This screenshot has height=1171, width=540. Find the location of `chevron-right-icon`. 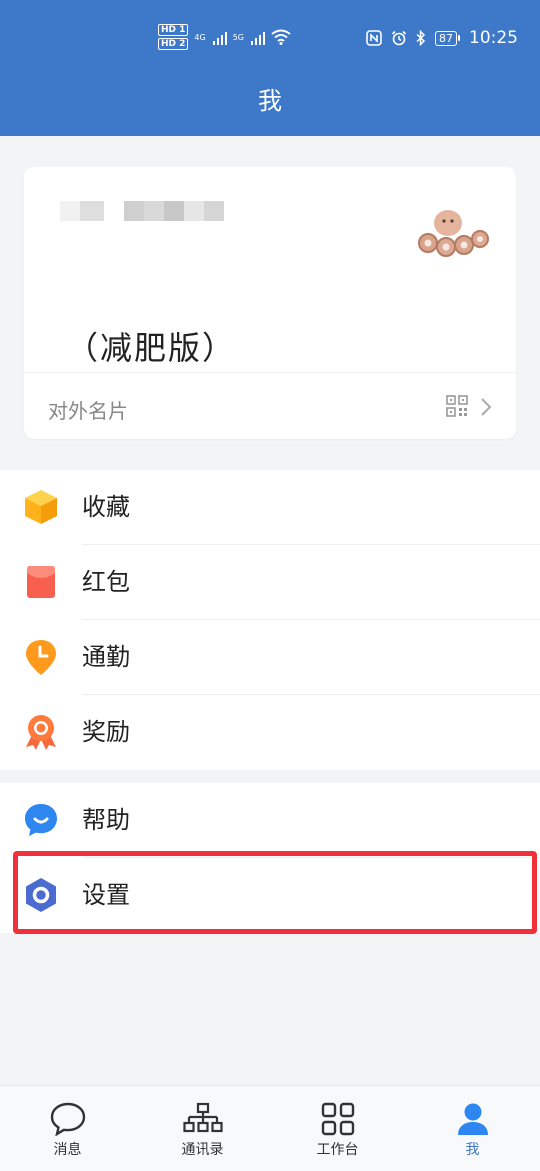

chevron-right-icon is located at coordinates (486, 407).